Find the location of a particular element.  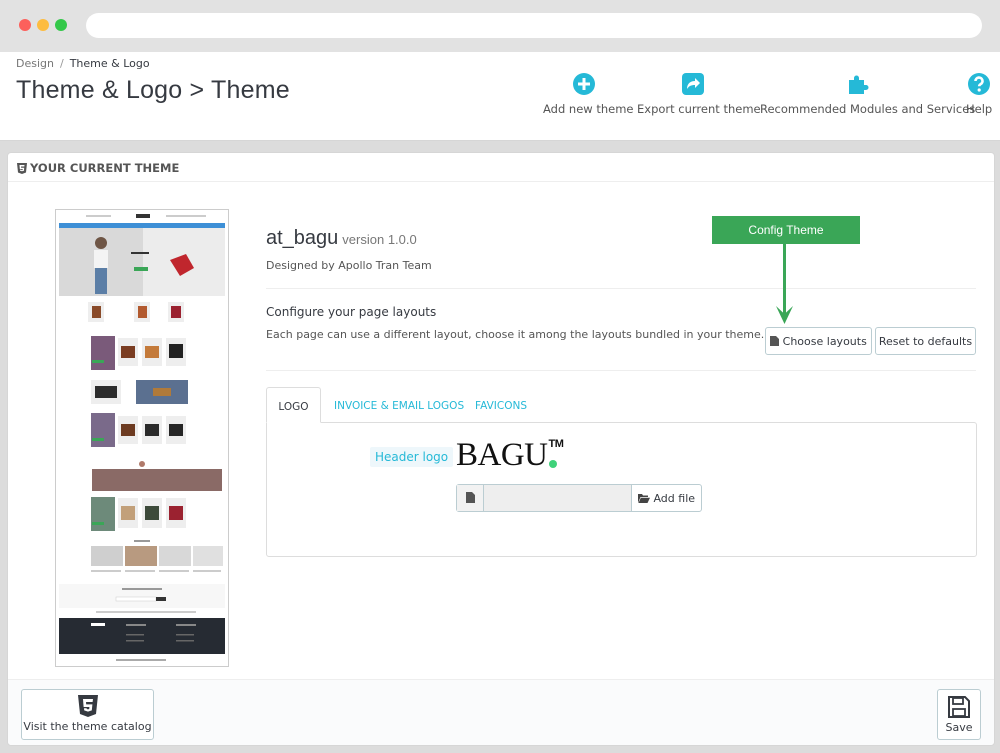

breadcrumb-current: Theme & Logo is located at coordinates (109, 63).